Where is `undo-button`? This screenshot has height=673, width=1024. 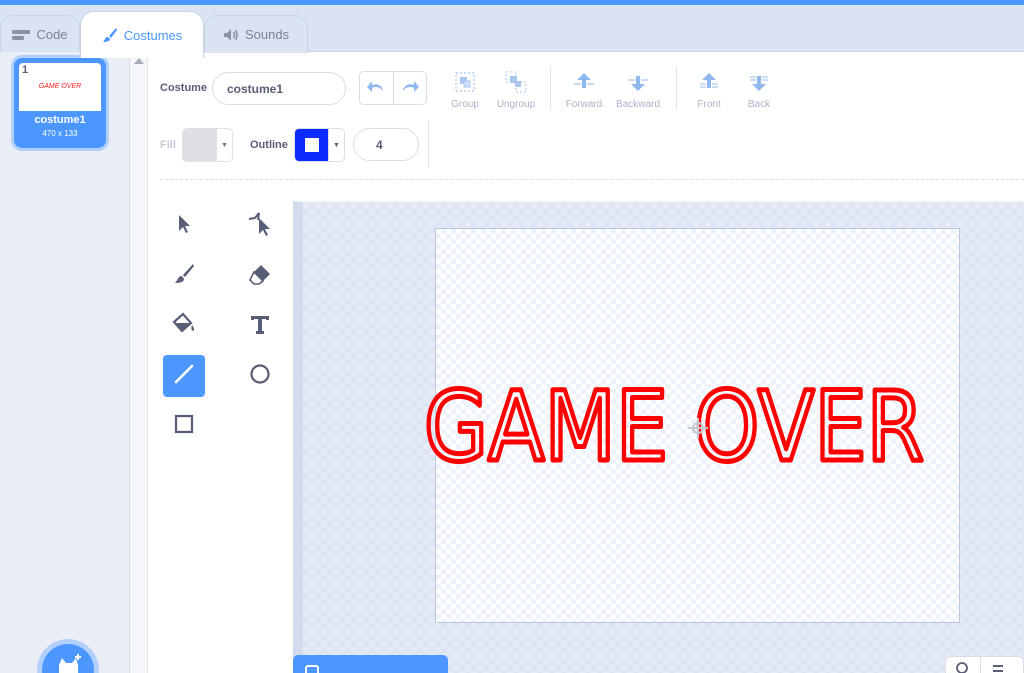
undo-button is located at coordinates (376, 88).